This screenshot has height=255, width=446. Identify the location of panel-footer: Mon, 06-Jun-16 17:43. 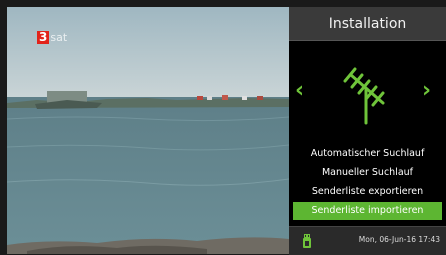
(367, 240).